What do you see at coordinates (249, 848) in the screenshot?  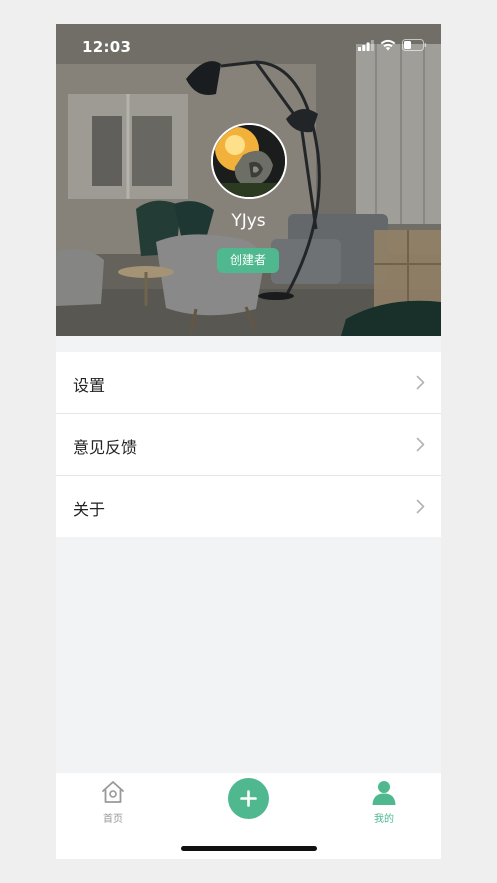 I see `home-indicator` at bounding box center [249, 848].